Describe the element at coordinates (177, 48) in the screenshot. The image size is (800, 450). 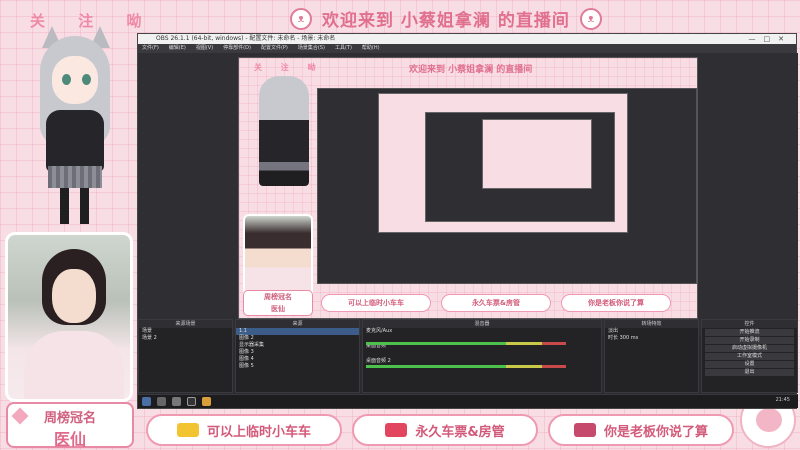
I see `menu-edit: 编辑(E)` at that location.